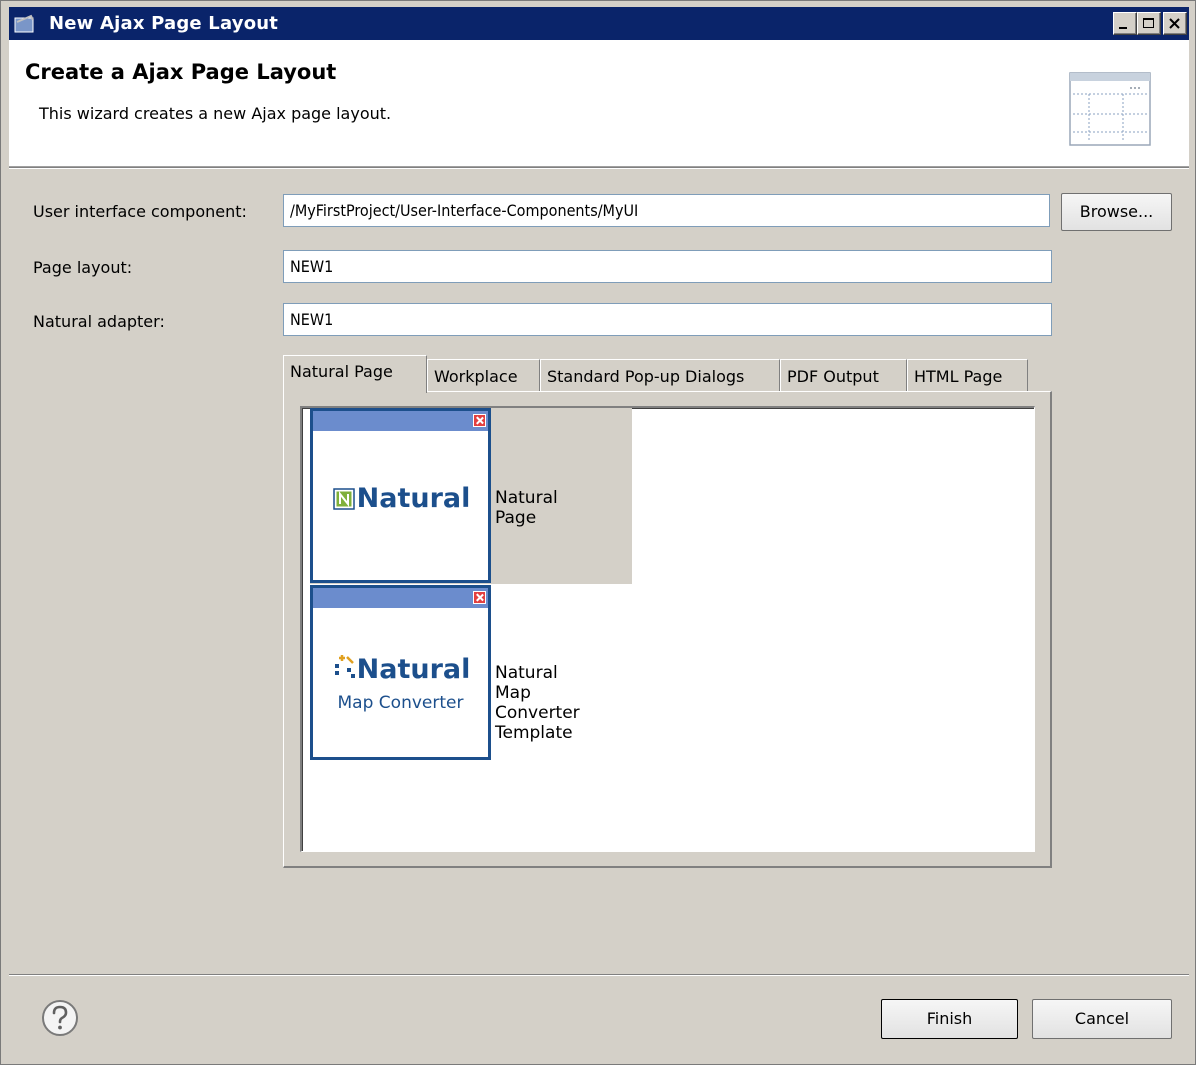  What do you see at coordinates (666, 210) in the screenshot?
I see `uic-input` at bounding box center [666, 210].